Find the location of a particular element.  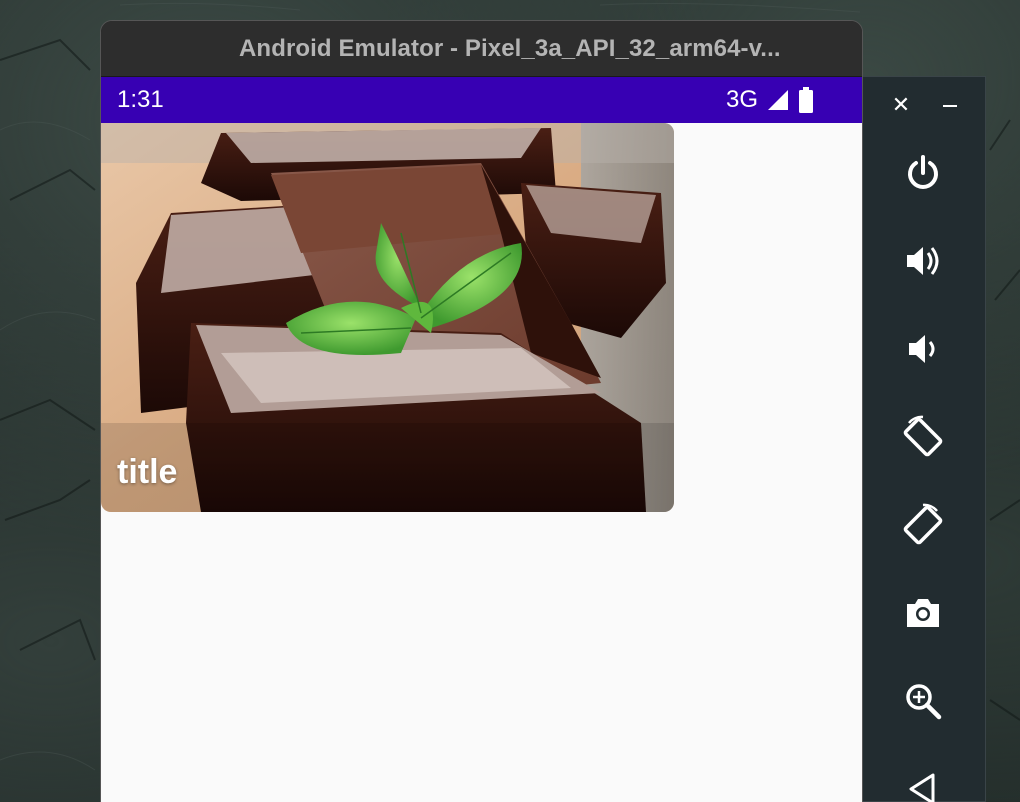

minimize-icon is located at coordinates (951, 105).